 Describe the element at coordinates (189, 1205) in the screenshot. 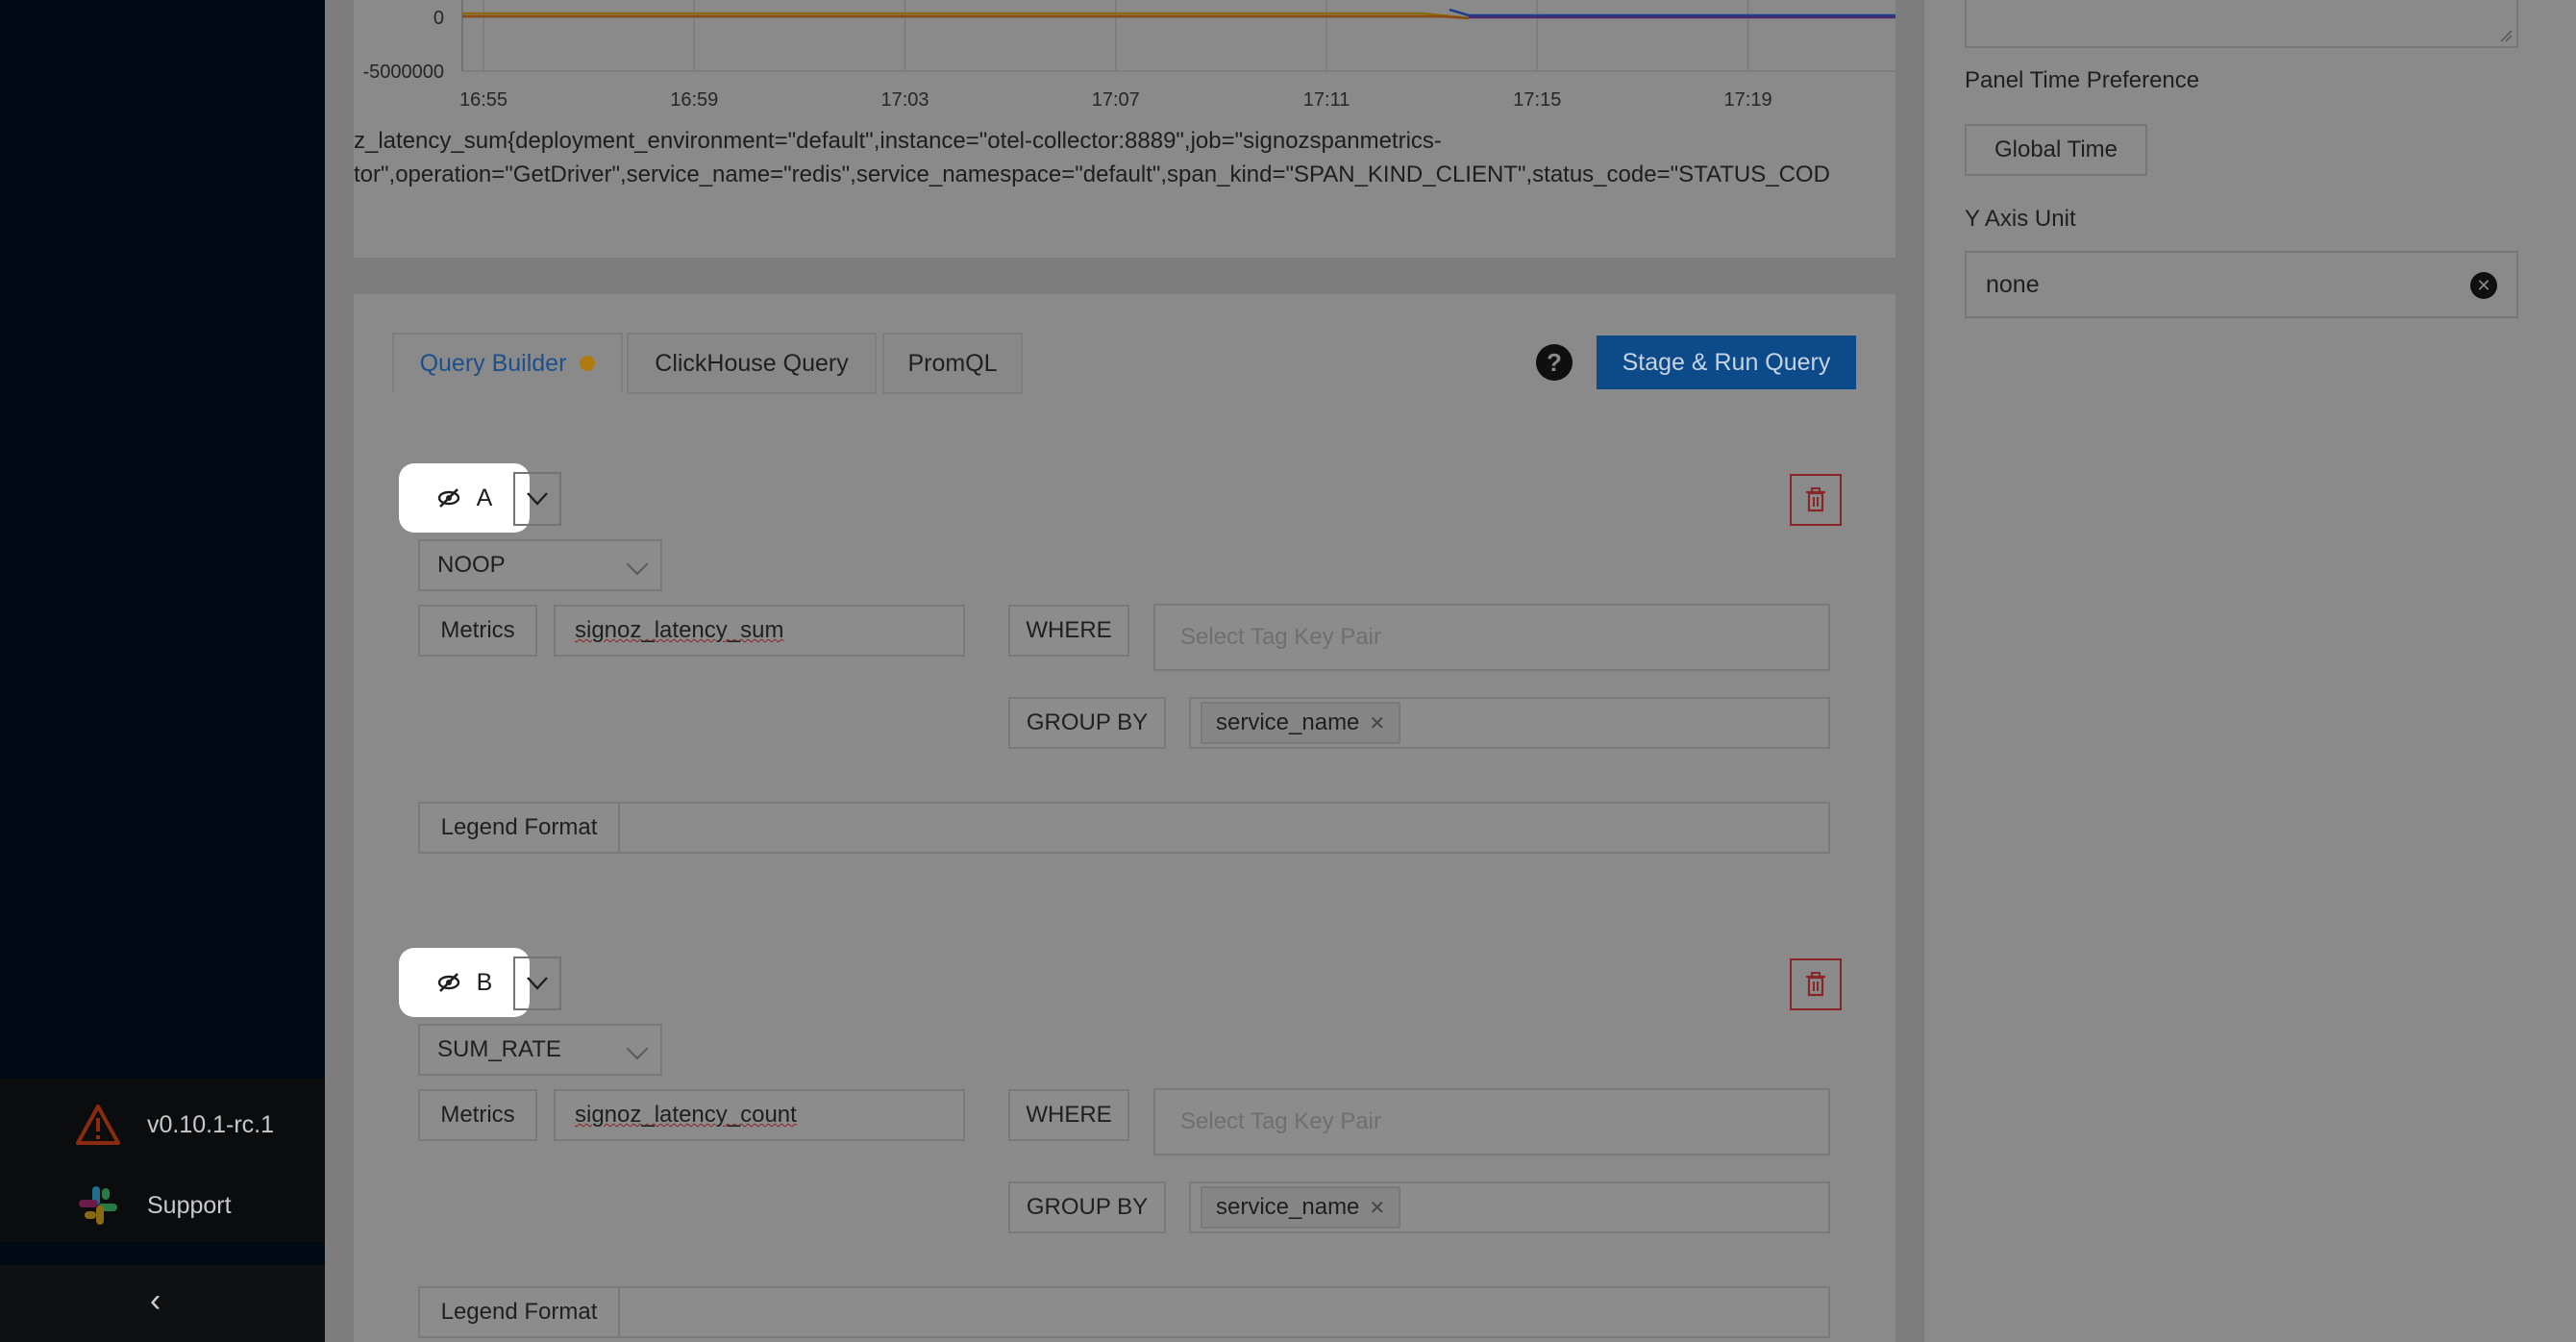

I see `support-label: Support` at that location.